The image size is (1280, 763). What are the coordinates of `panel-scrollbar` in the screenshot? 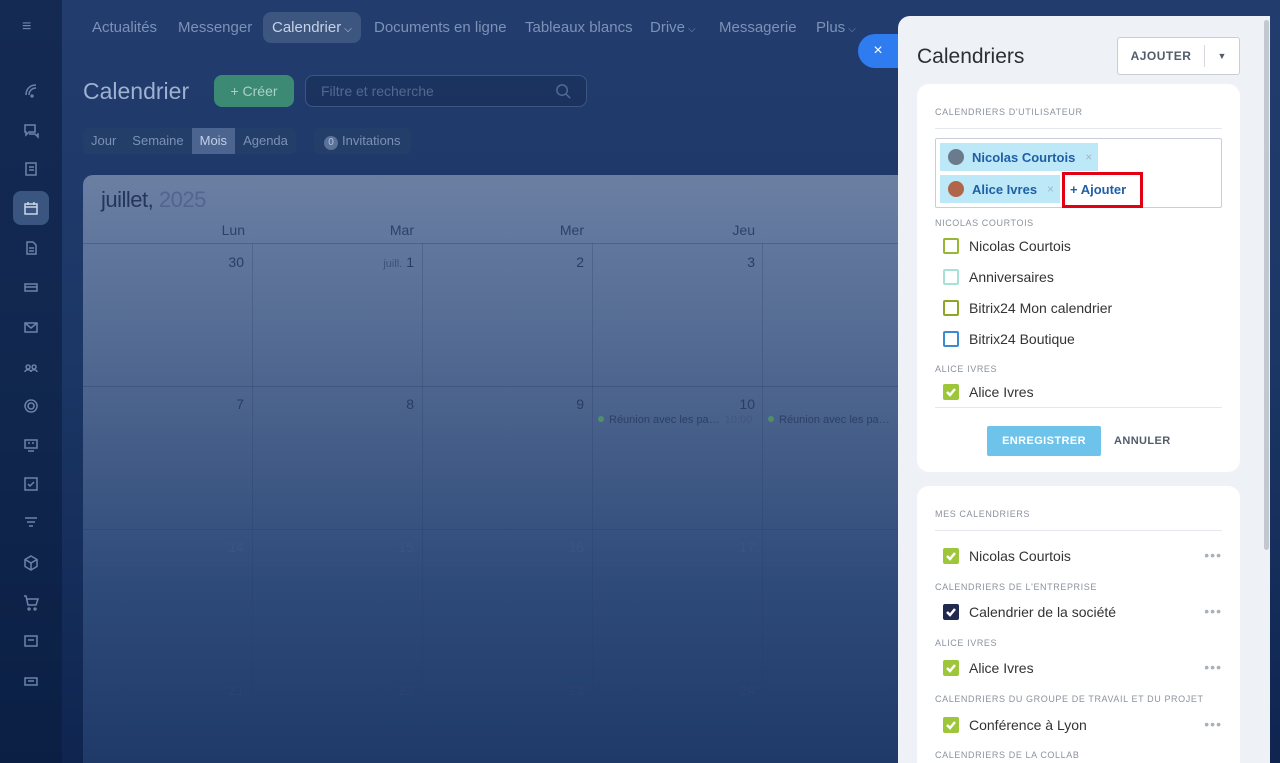 It's located at (1266, 285).